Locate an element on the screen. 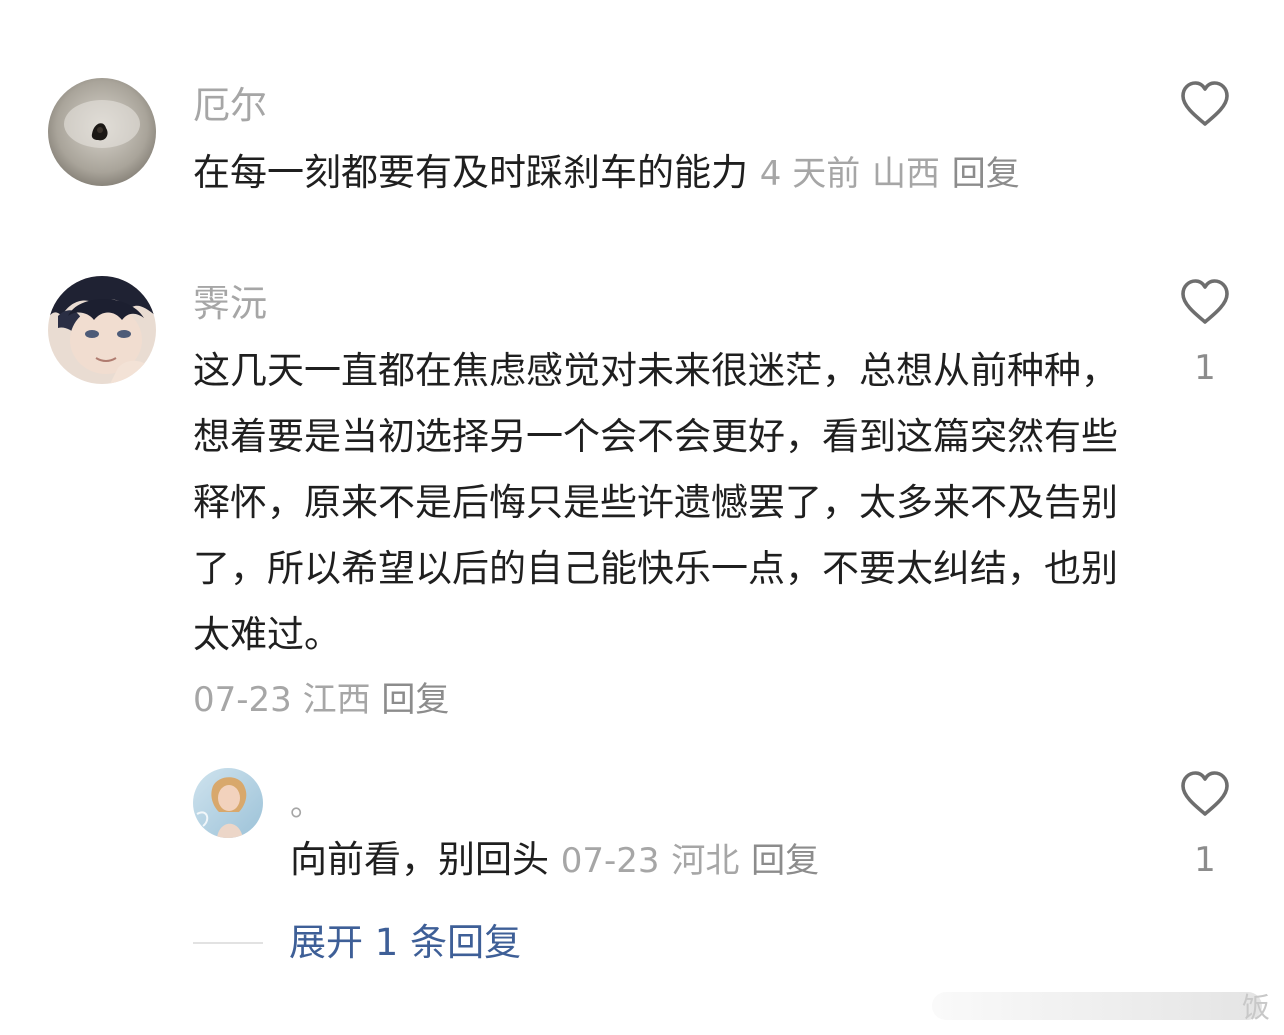  like-button is located at coordinates (1205, 115).